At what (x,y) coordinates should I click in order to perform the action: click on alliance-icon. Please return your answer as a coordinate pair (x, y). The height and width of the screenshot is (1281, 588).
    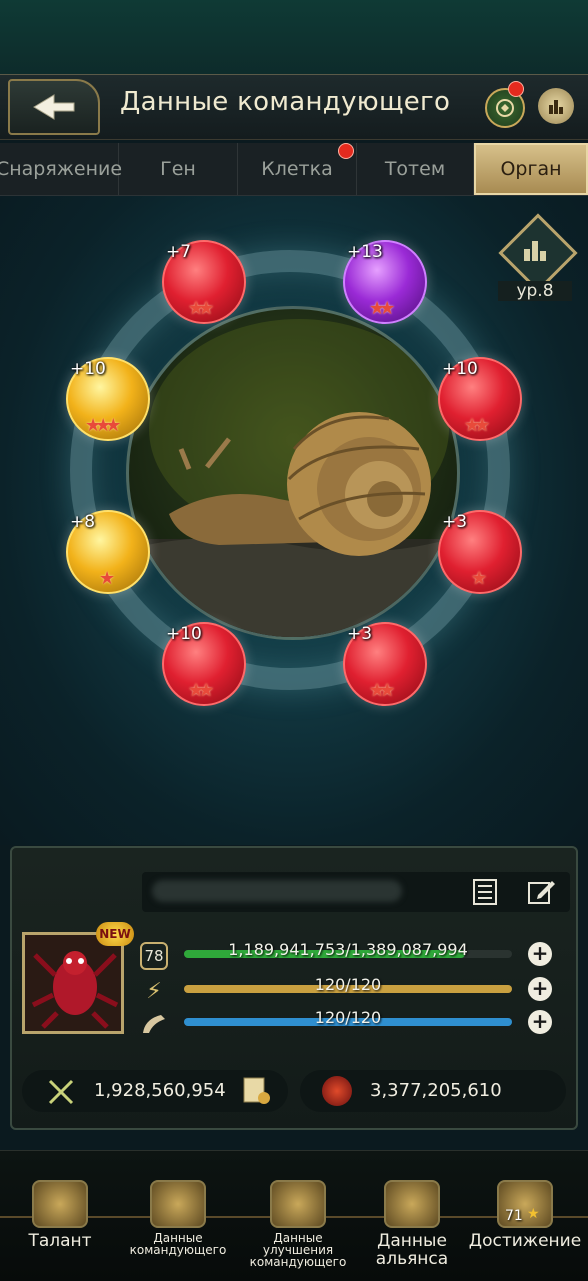
    Looking at the image, I should click on (412, 1204).